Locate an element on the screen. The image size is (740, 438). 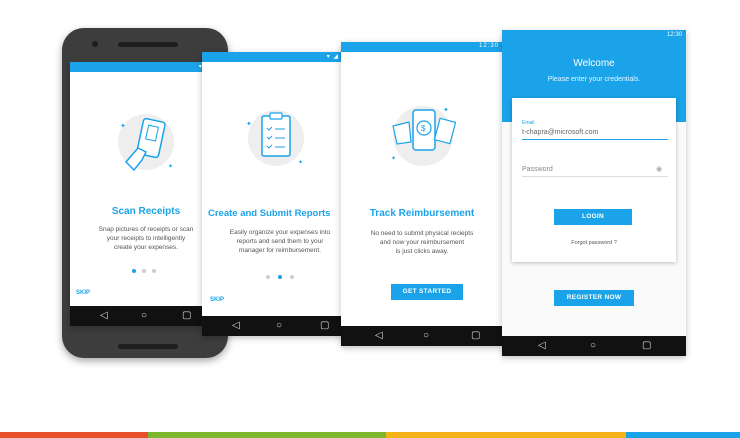
login-button: LOGIN is located at coordinates (593, 217).